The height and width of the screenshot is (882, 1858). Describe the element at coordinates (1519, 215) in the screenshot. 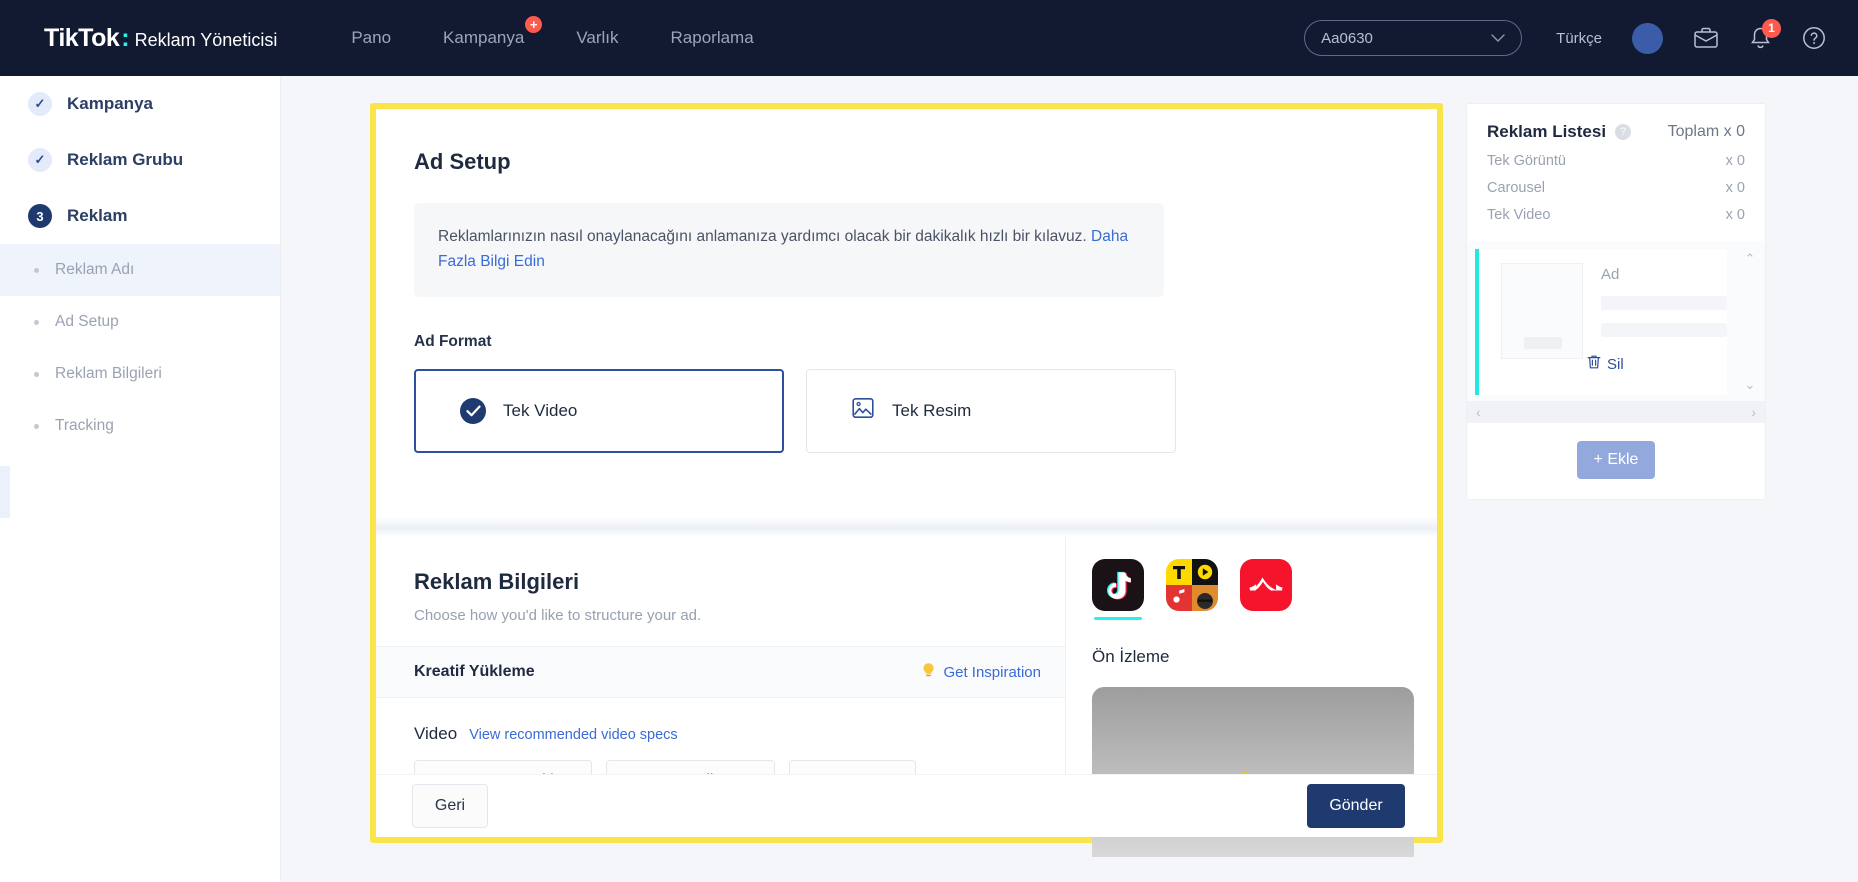

I see `ad-list-row-label: Tek Video` at that location.